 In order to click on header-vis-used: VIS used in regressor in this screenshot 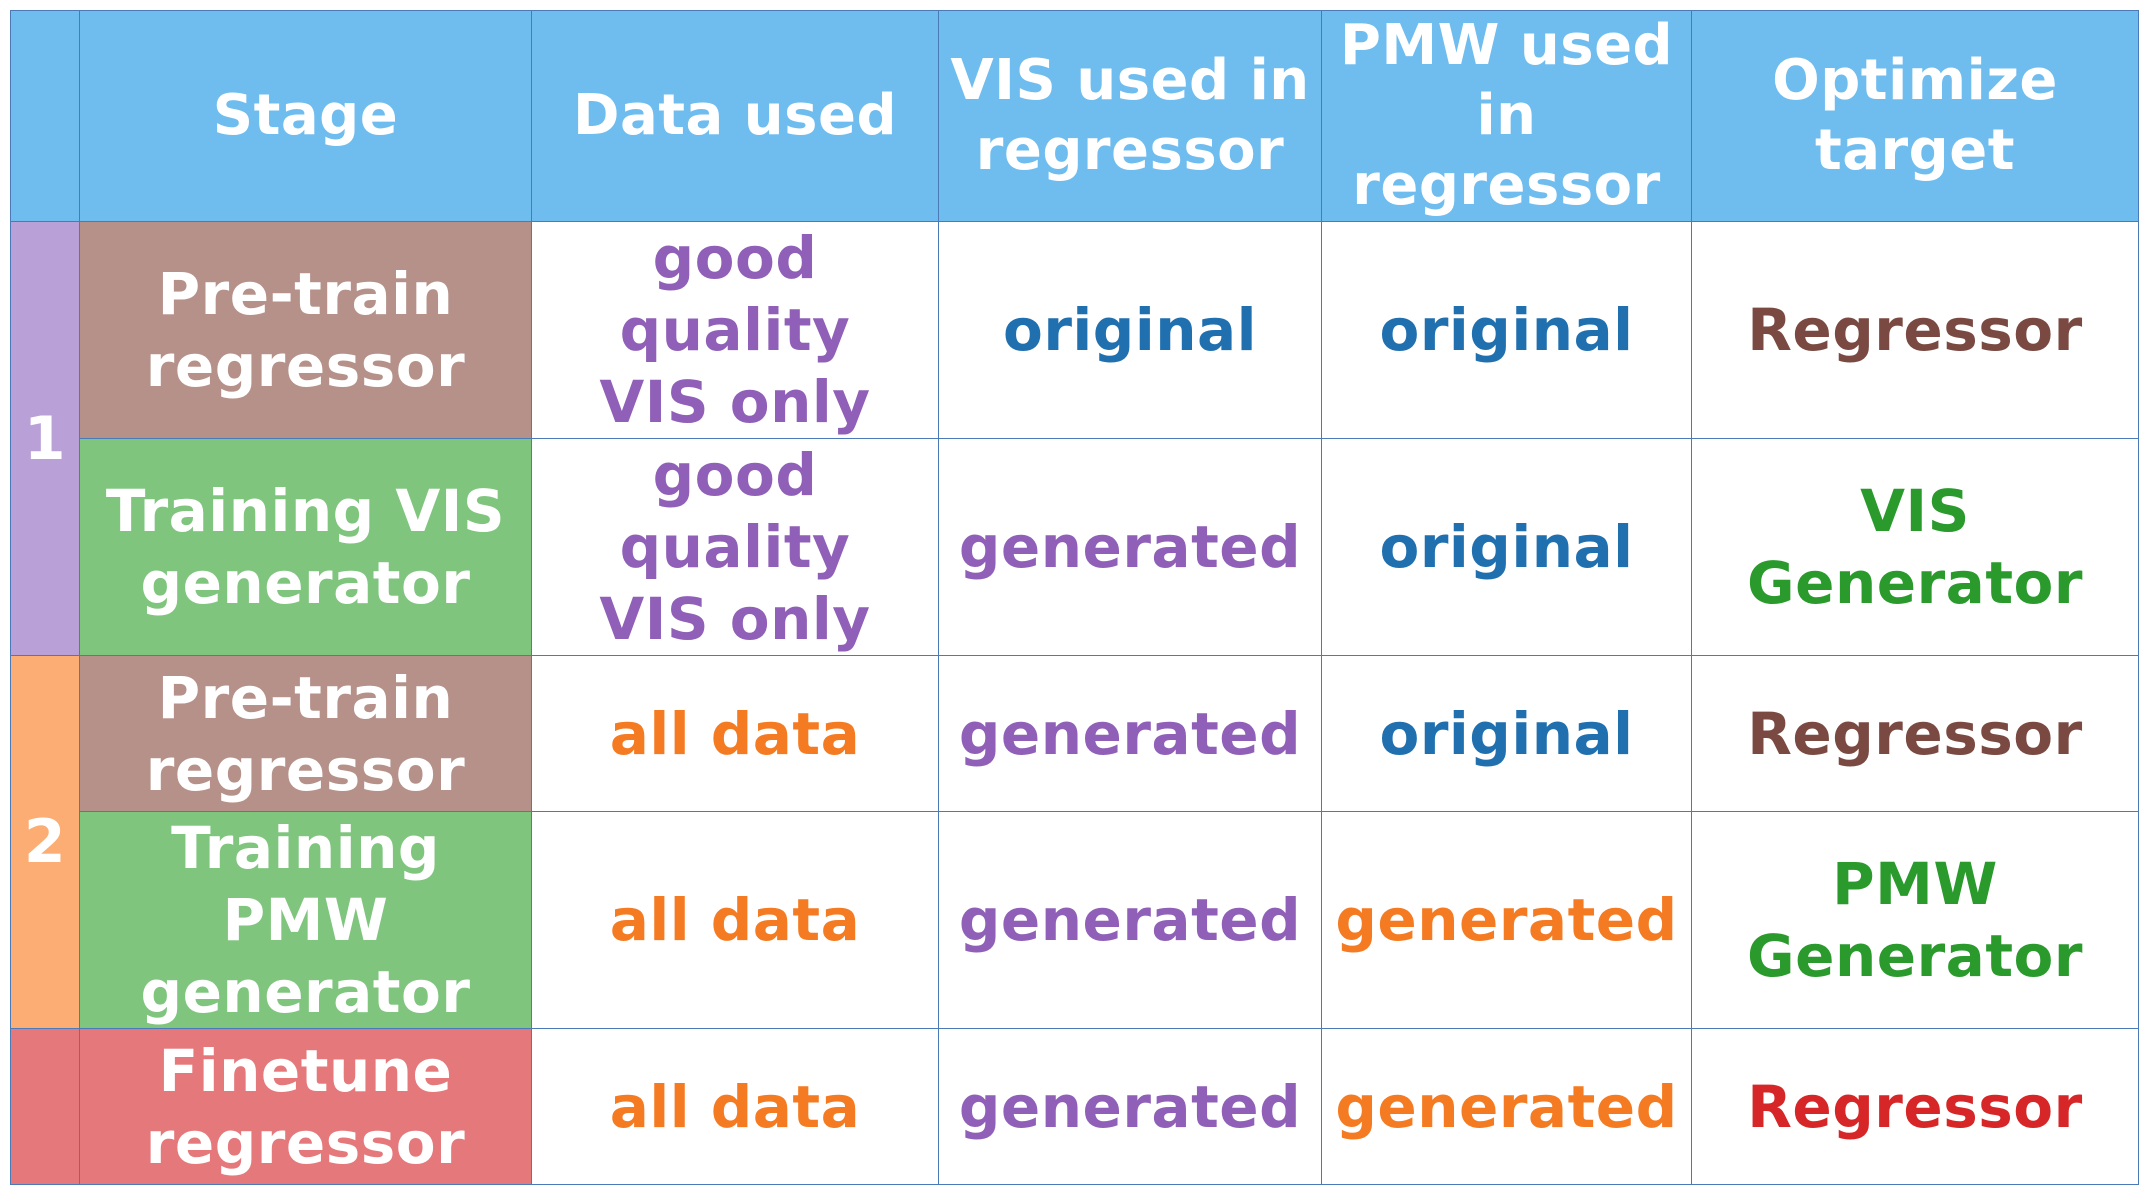, I will do `click(1130, 116)`.